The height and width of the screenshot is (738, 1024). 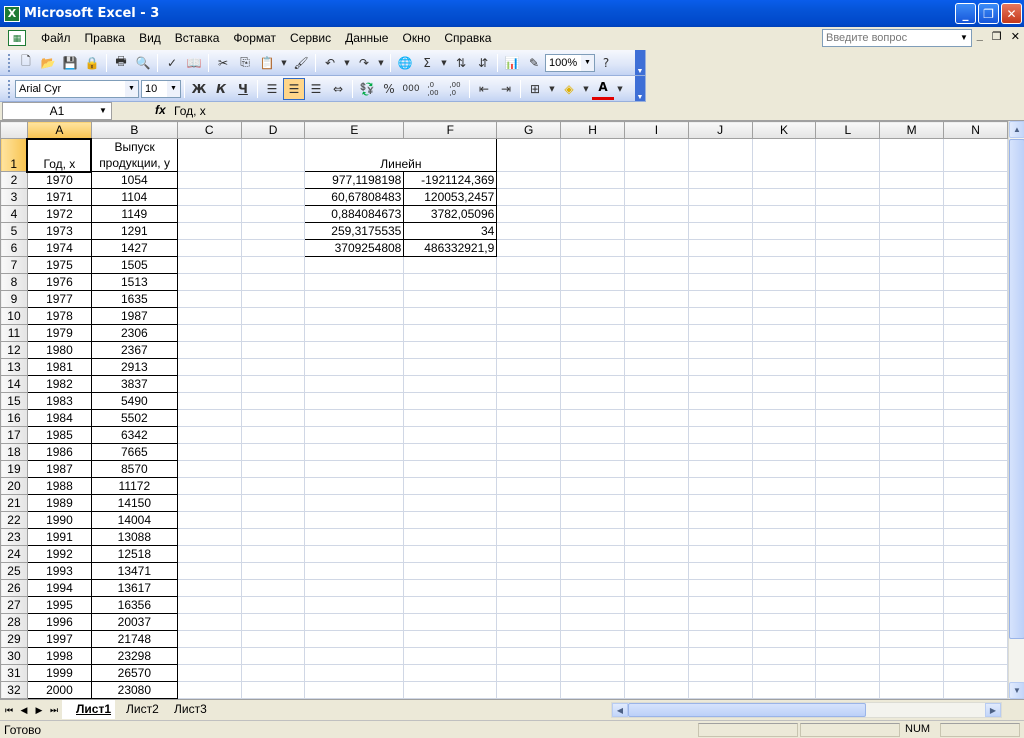 What do you see at coordinates (1015, 36) in the screenshot?
I see `doc-close-button: ✕` at bounding box center [1015, 36].